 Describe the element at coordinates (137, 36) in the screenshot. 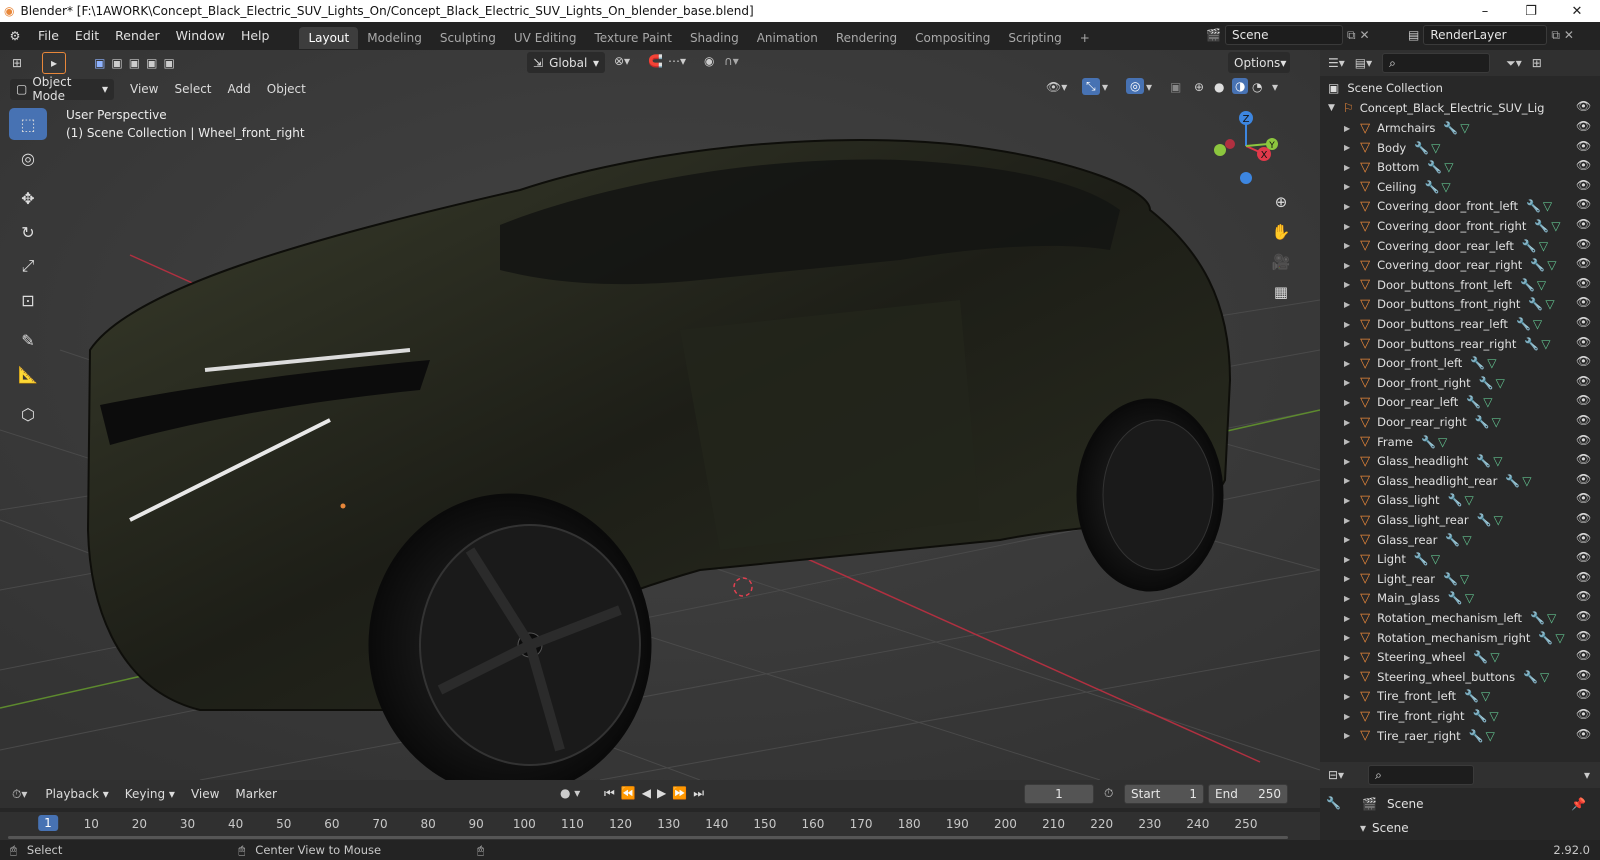

I see `menu-render: Render` at that location.